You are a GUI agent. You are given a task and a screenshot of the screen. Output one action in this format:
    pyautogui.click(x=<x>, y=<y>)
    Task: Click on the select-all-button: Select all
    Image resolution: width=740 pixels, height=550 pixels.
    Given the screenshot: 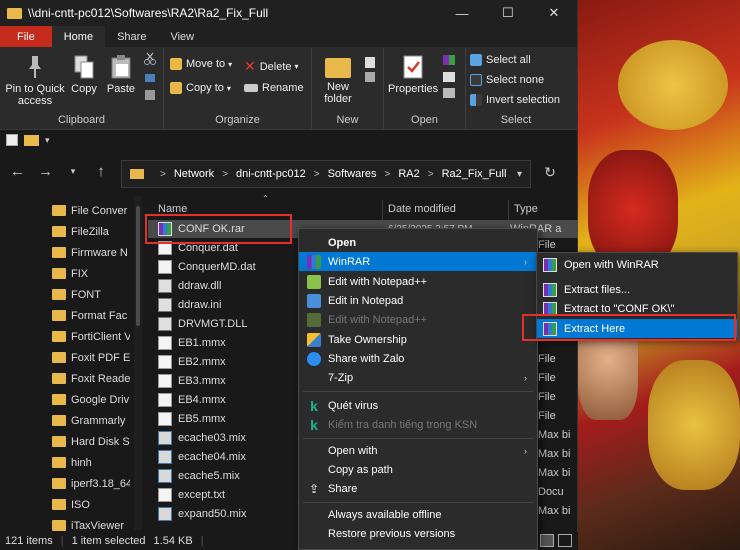 What is the action you would take?
    pyautogui.click(x=500, y=60)
    